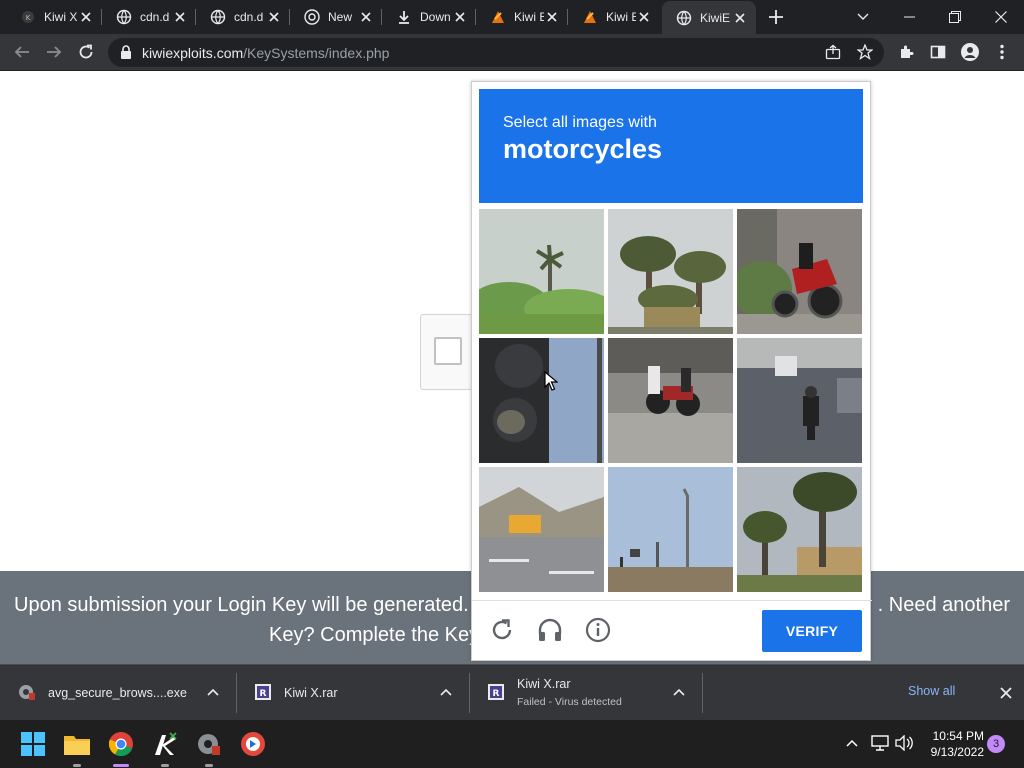  What do you see at coordinates (54, 17) in the screenshot?
I see `tab-1: K Kiwi X` at bounding box center [54, 17].